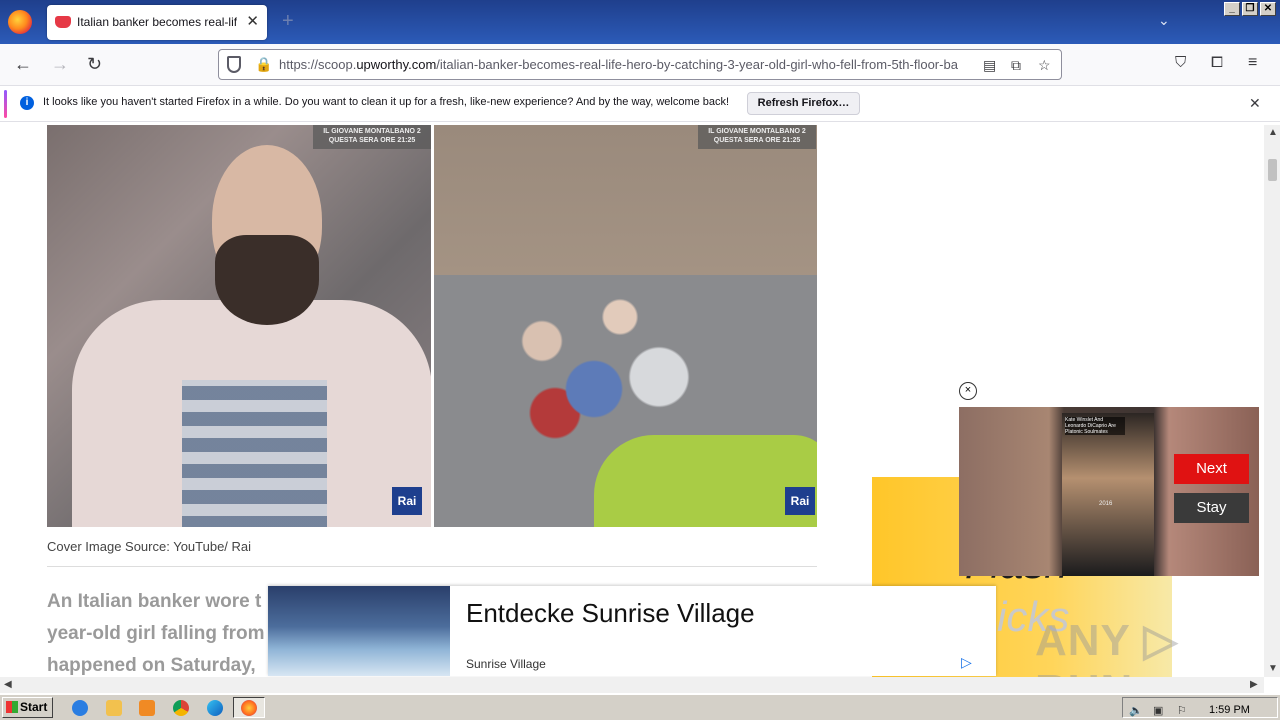  What do you see at coordinates (1232, 9) in the screenshot?
I see `minimize-icon: _` at bounding box center [1232, 9].